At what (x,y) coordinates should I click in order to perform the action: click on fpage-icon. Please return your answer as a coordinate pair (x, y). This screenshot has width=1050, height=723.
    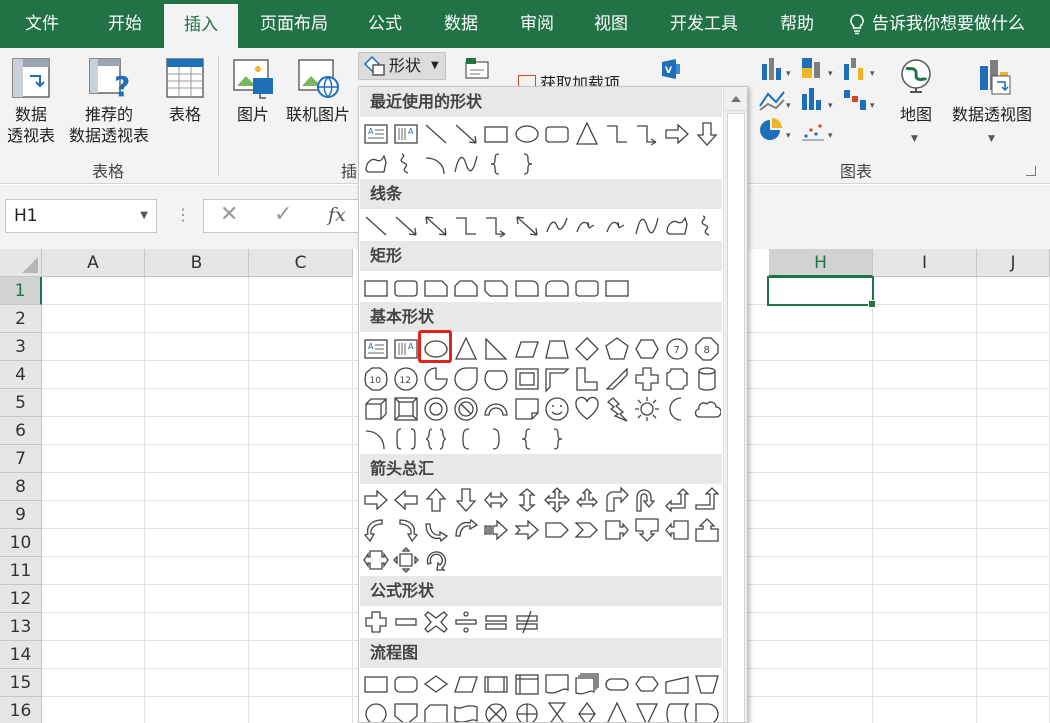
    Looking at the image, I should click on (406, 711).